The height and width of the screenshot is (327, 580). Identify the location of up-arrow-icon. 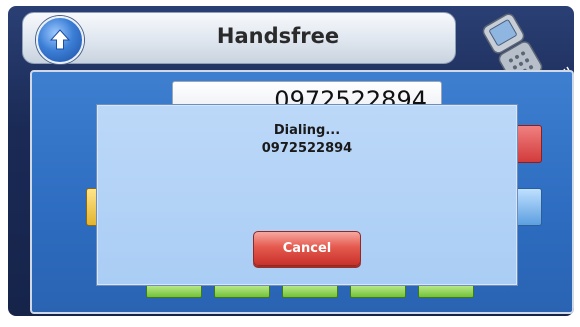
(60, 39).